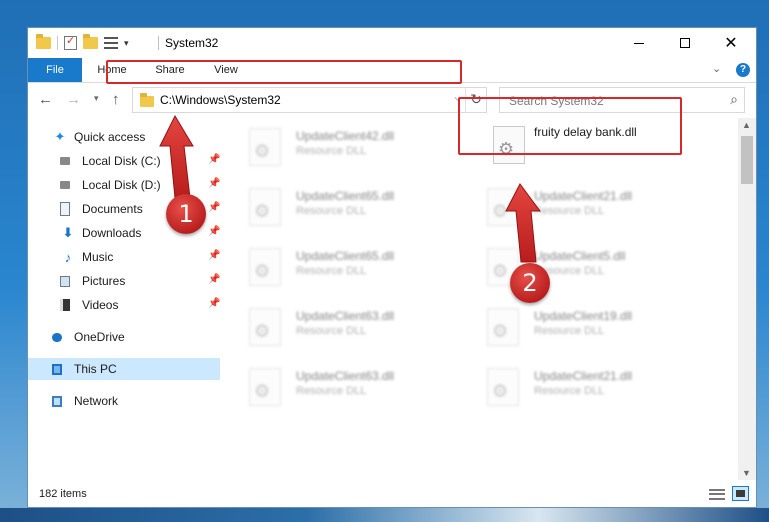 This screenshot has width=769, height=522. What do you see at coordinates (746, 473) in the screenshot?
I see `scroll-down-icon: ▼` at bounding box center [746, 473].